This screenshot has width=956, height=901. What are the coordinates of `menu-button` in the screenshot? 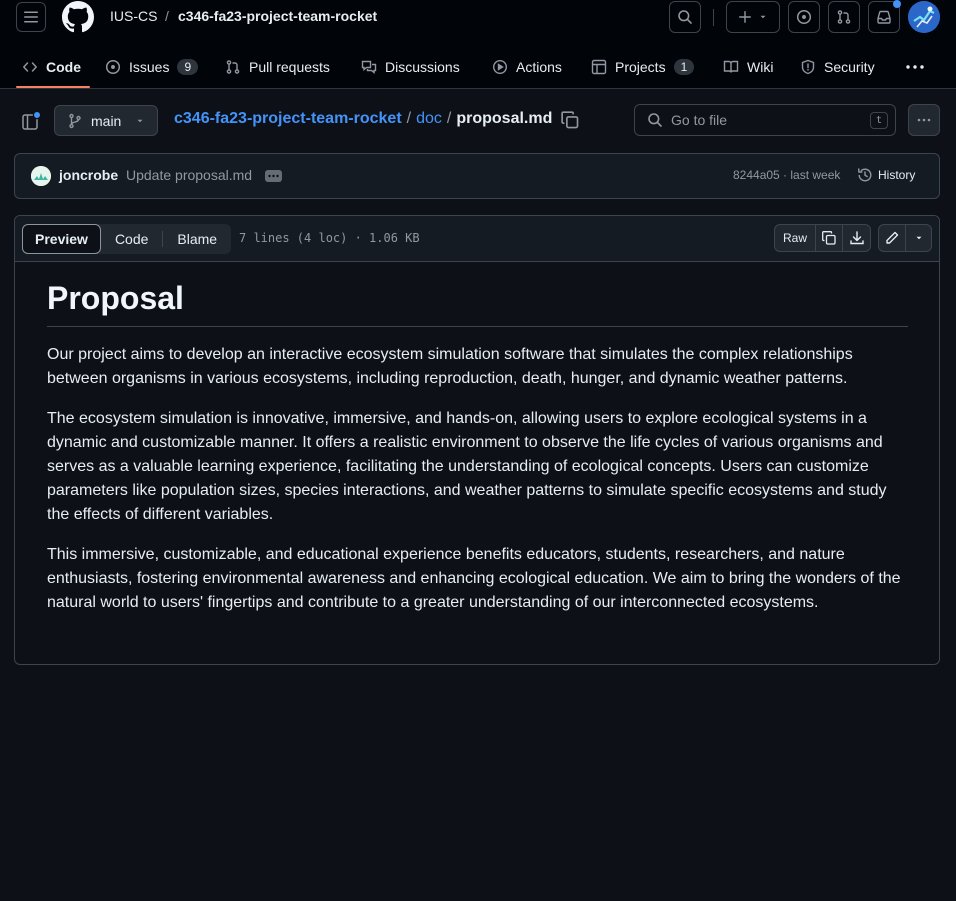 It's located at (31, 17).